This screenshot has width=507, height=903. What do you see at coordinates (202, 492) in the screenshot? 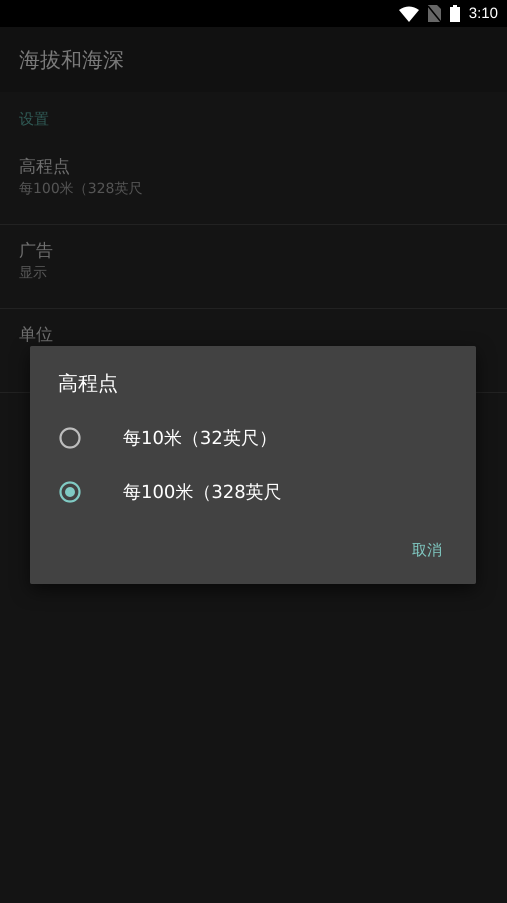
I see `option-label: 每100米（328英尺` at bounding box center [202, 492].